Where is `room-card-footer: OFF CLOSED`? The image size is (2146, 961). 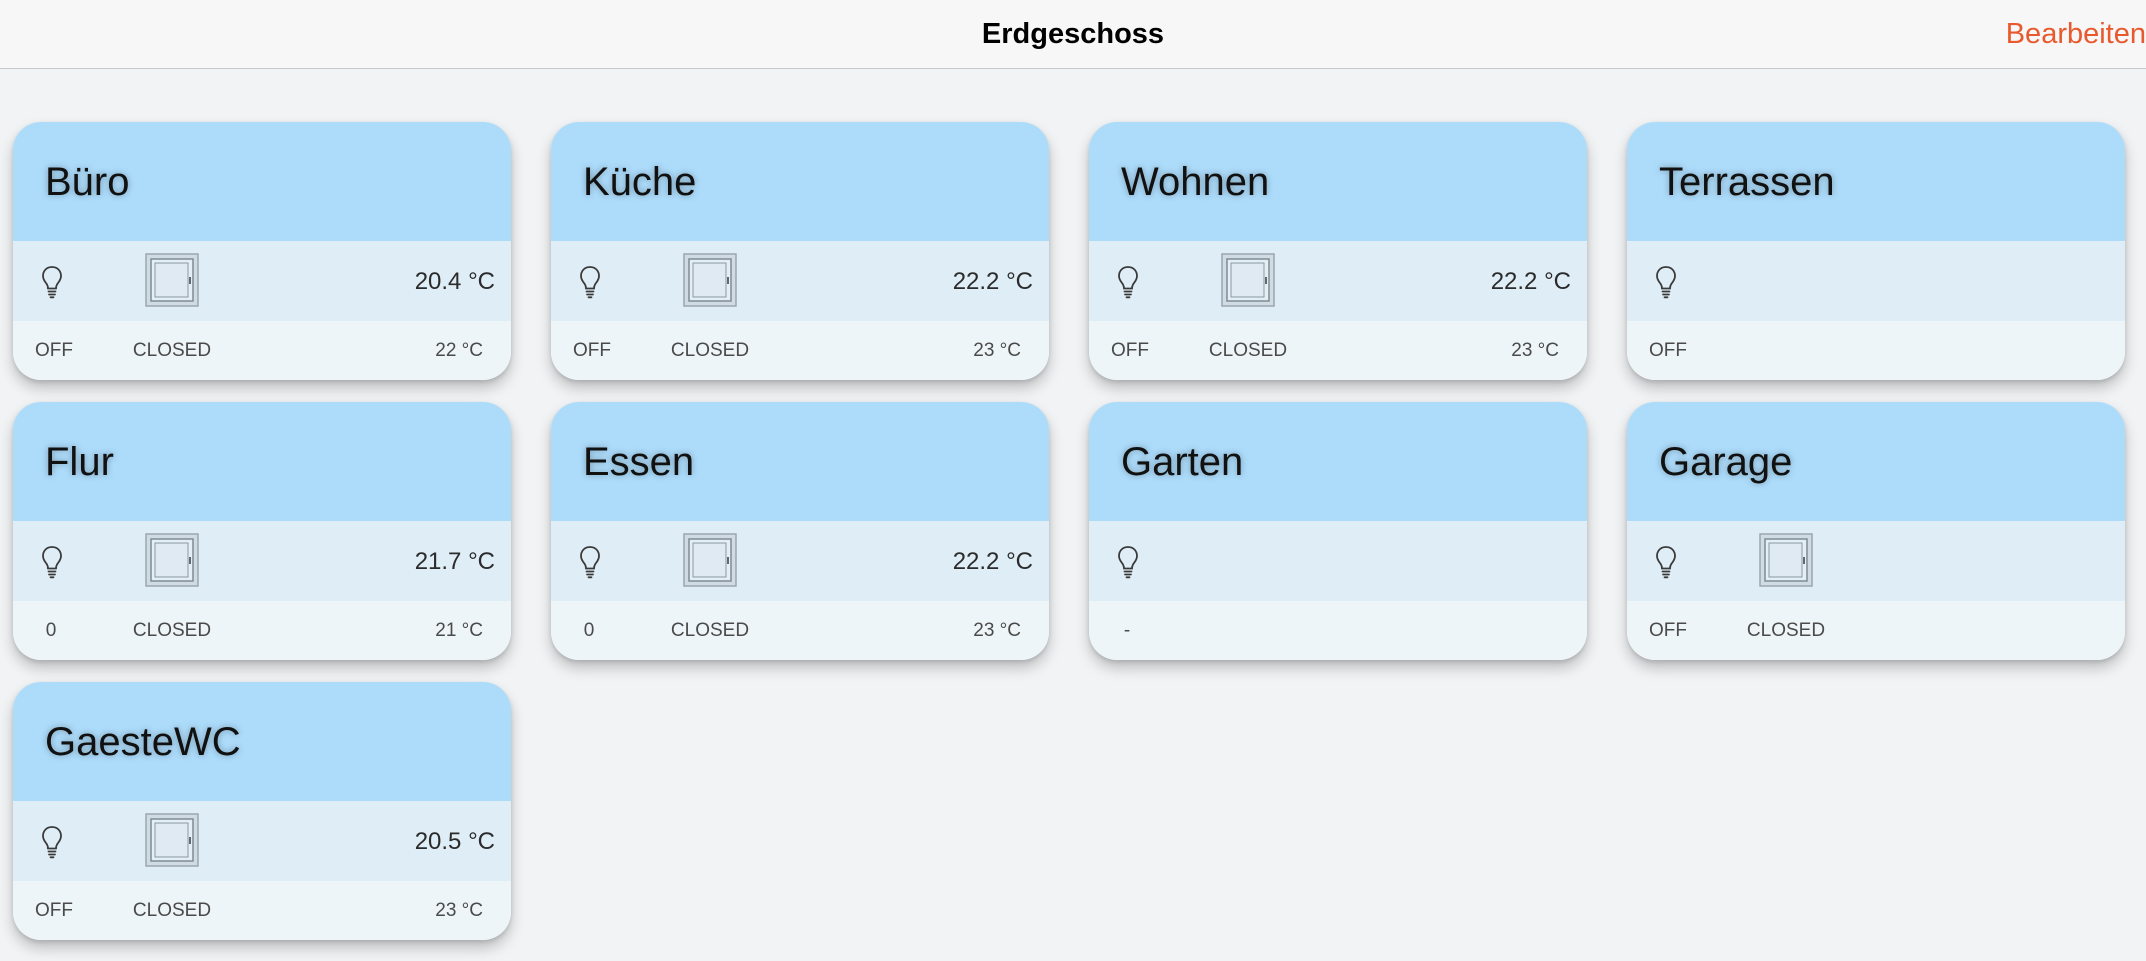
room-card-footer: OFF CLOSED is located at coordinates (1876, 630).